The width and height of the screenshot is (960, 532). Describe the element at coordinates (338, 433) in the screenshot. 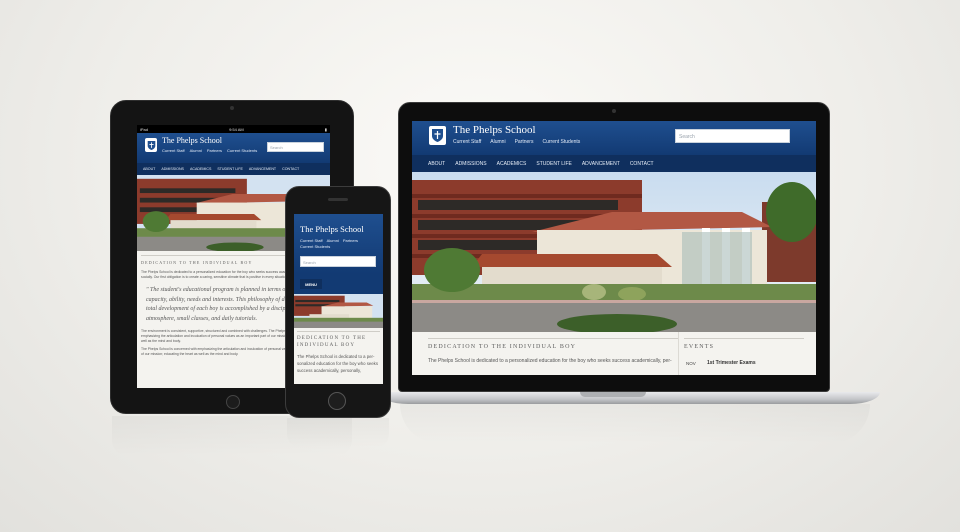

I see `phone-reflection` at that location.